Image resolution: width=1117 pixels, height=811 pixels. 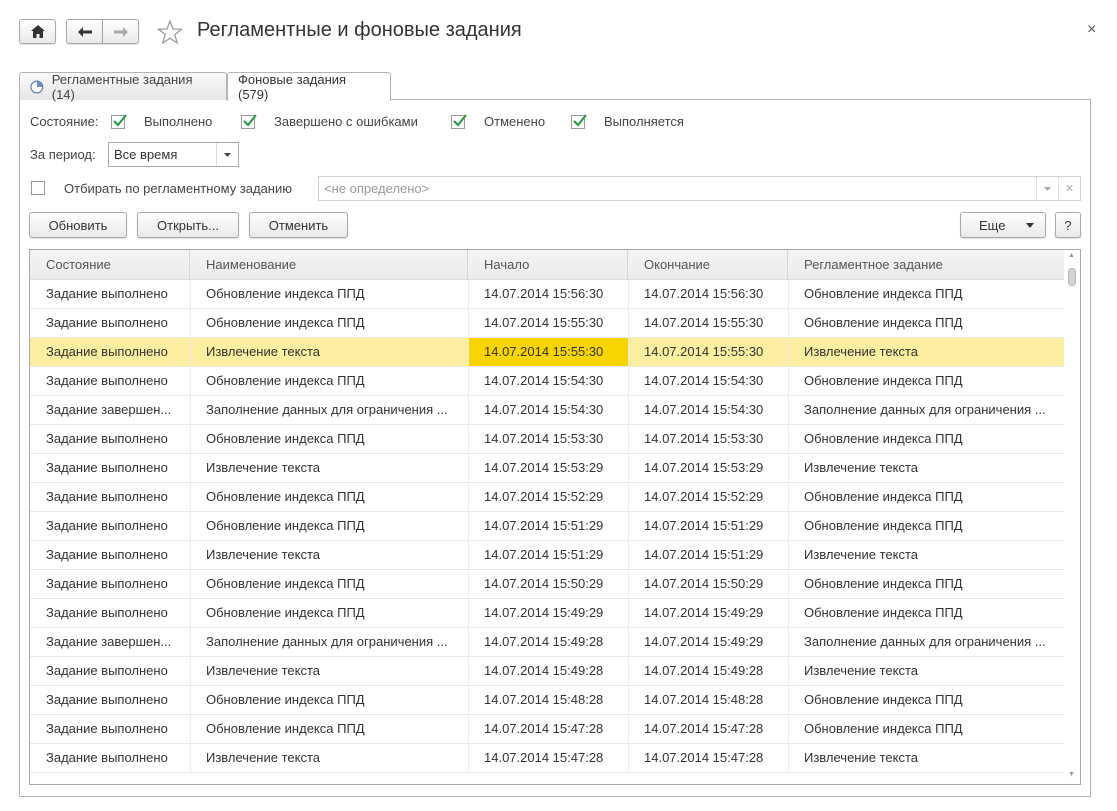 What do you see at coordinates (708, 758) in the screenshot?
I see `cell-end: 14.07.2014 15:47:28` at bounding box center [708, 758].